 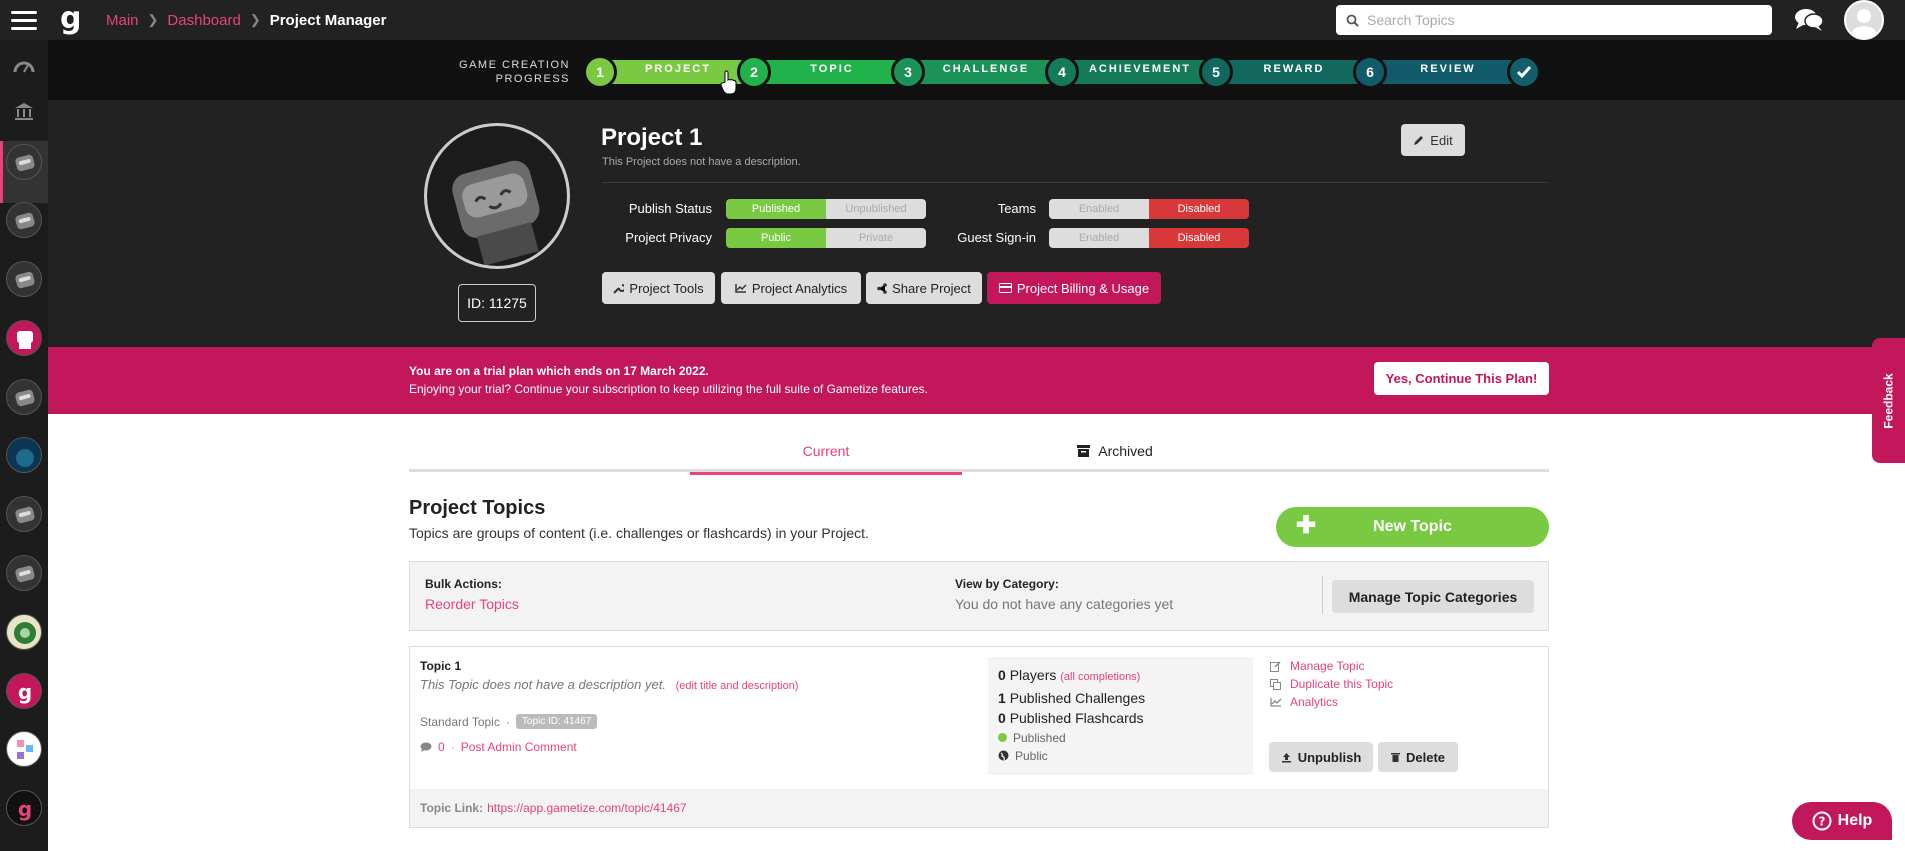 What do you see at coordinates (1331, 666) in the screenshot?
I see `manage-topic-link: Manage Topic` at bounding box center [1331, 666].